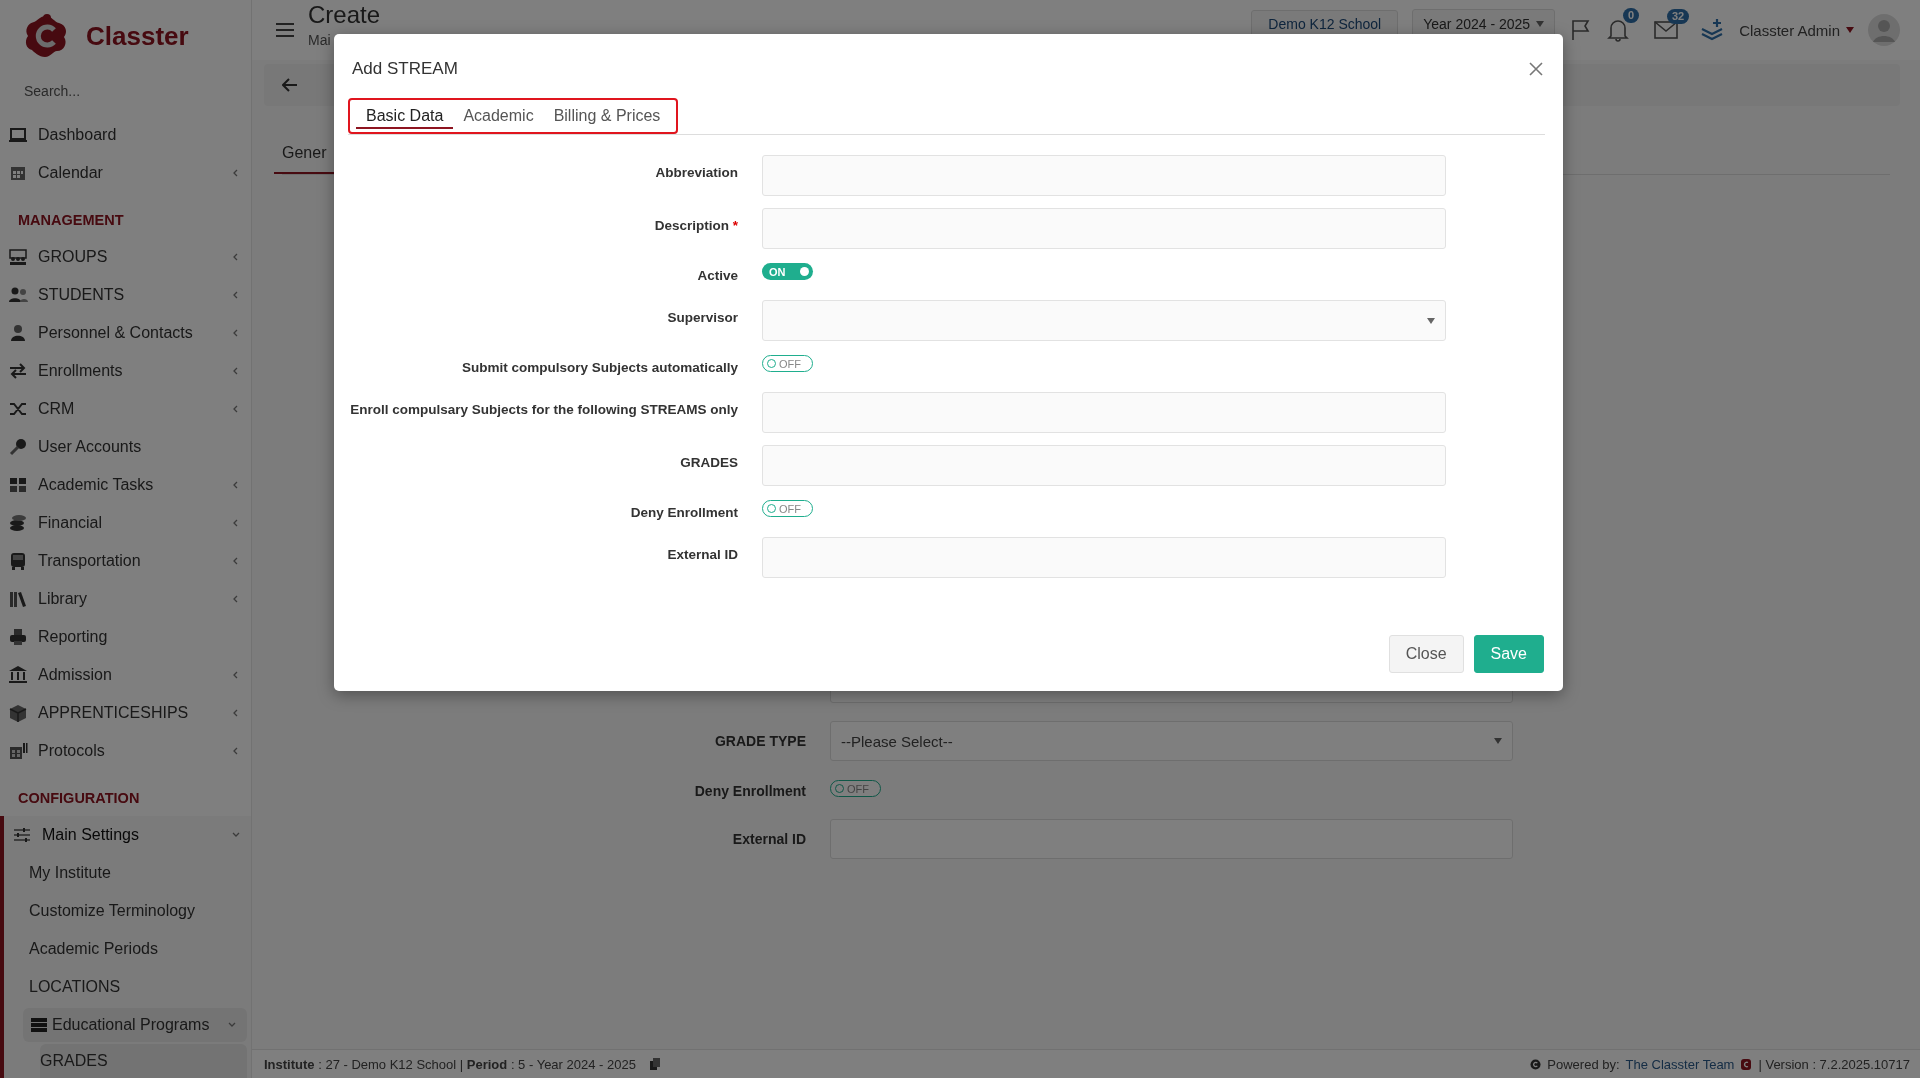  I want to click on books-icon, so click(18, 599).